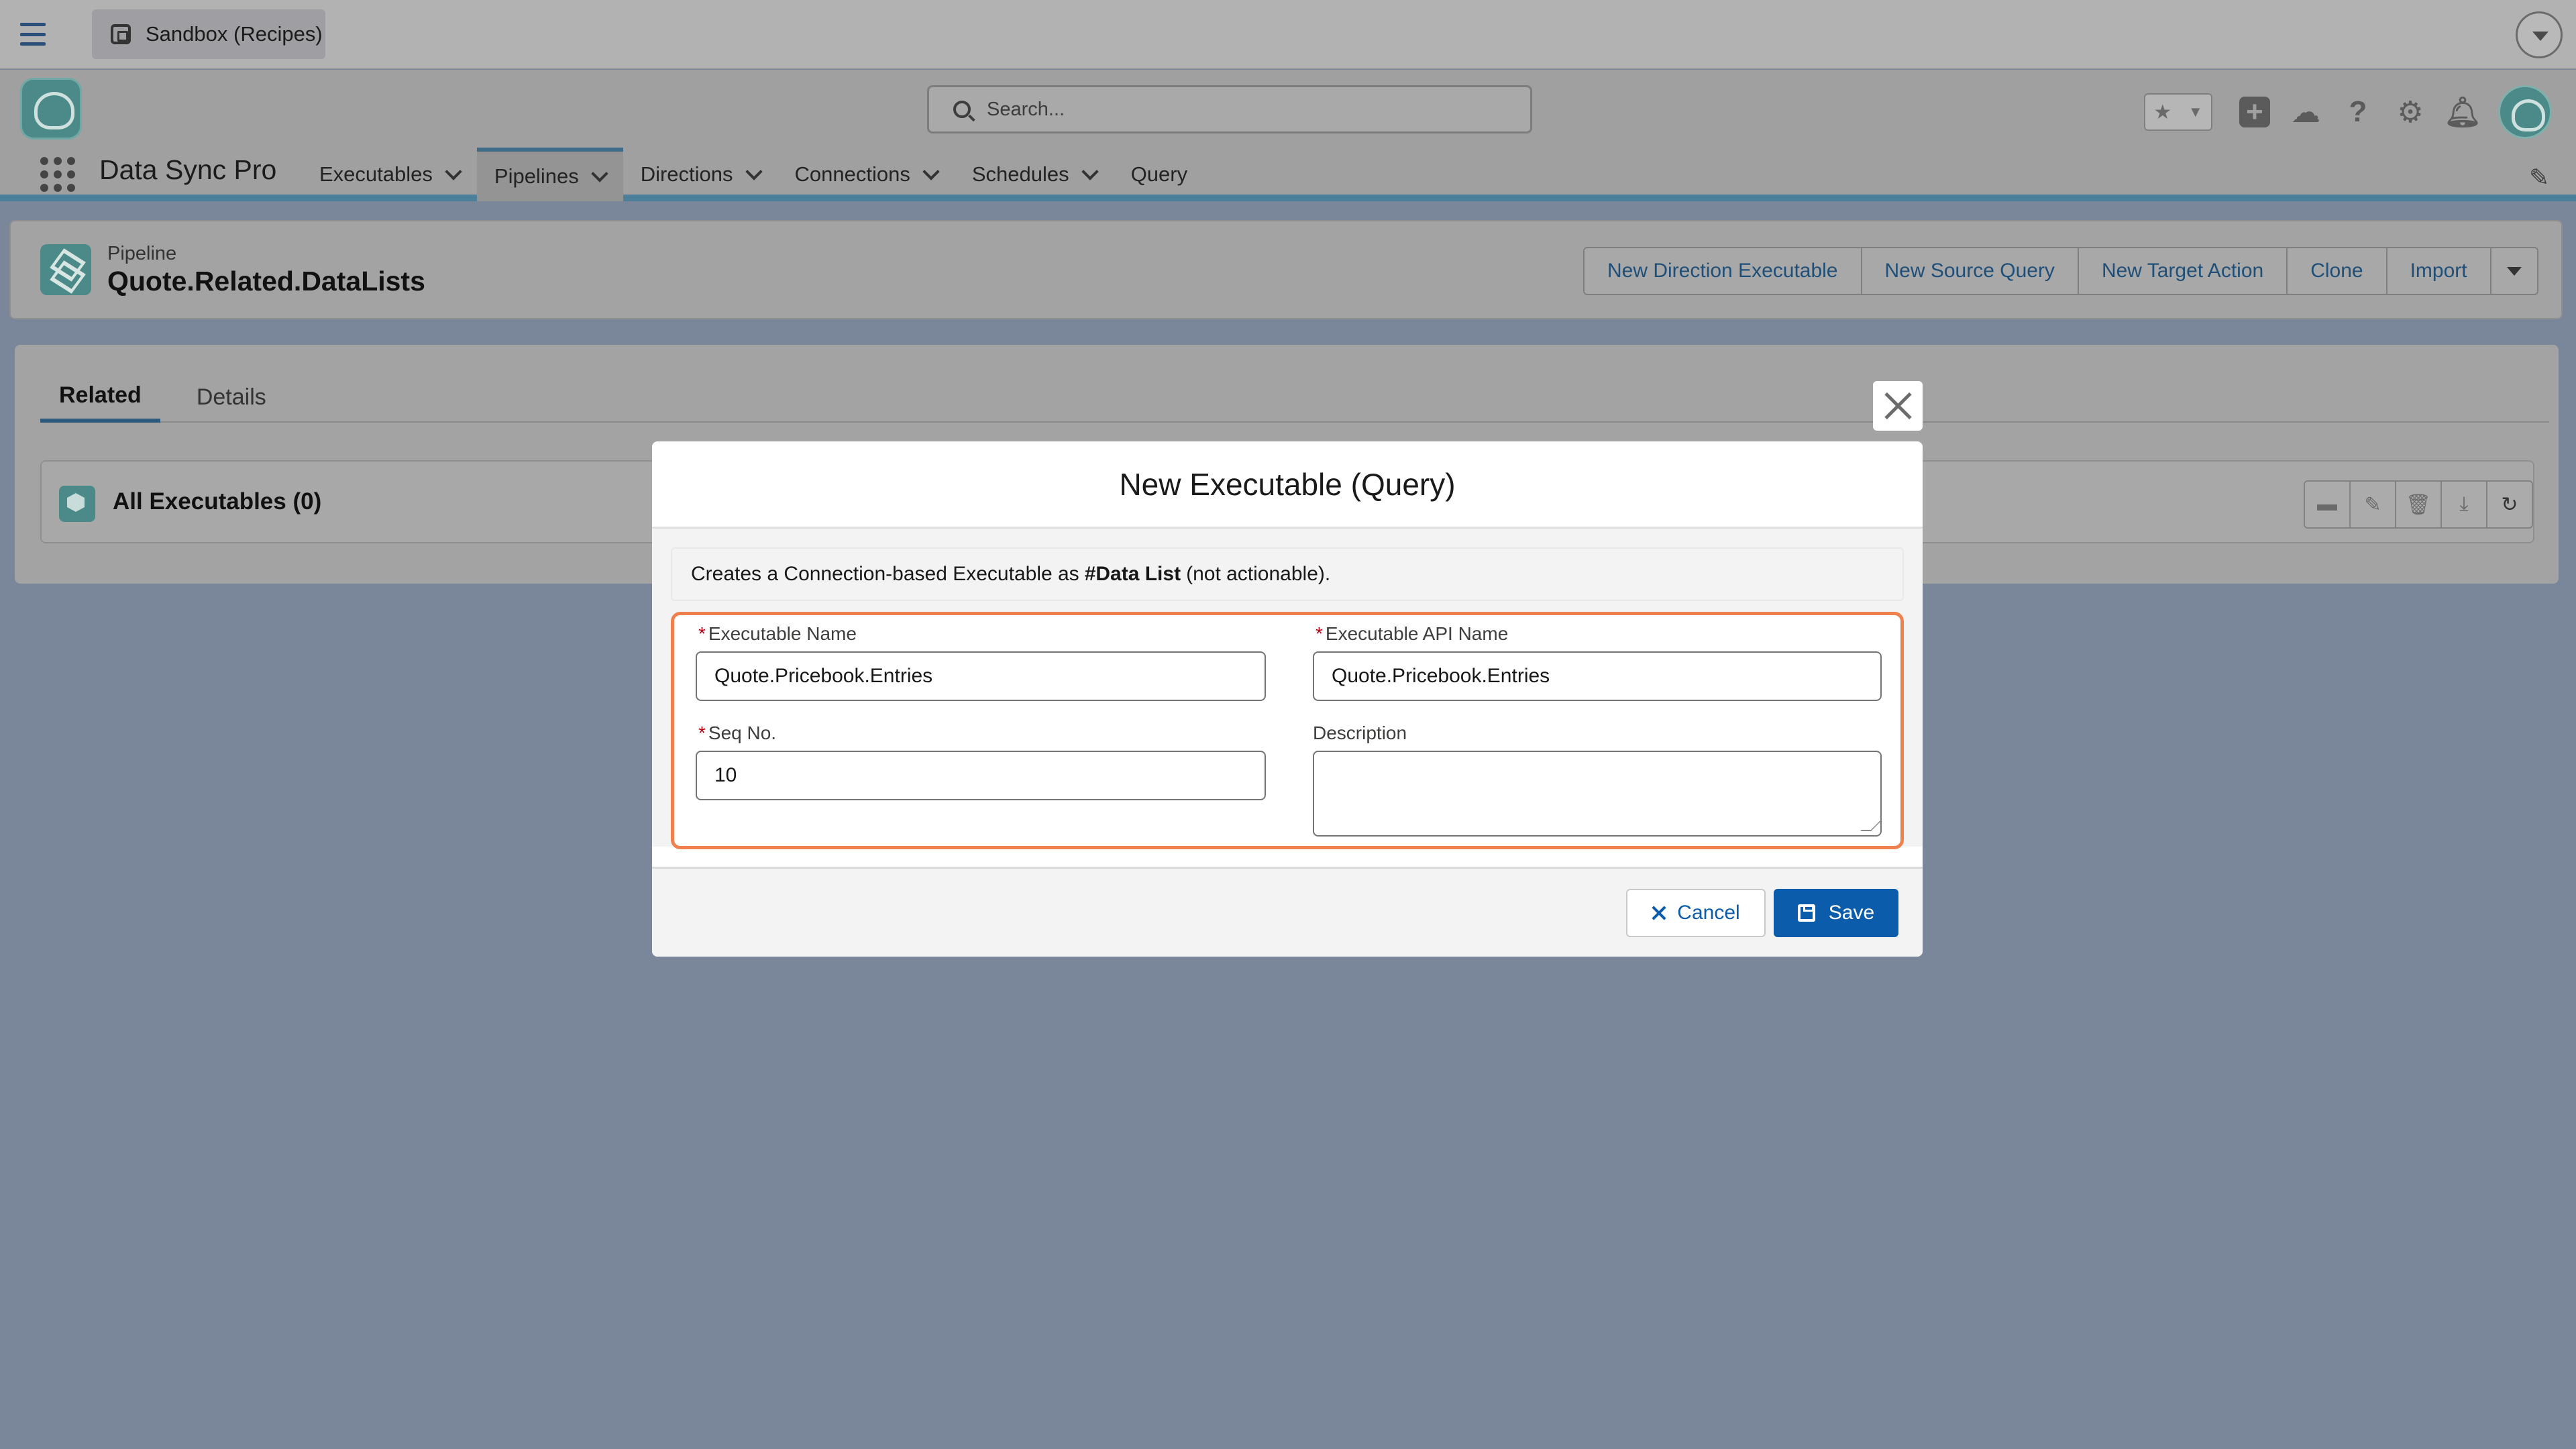  What do you see at coordinates (2327, 504) in the screenshot?
I see `new-record-icon: ▬` at bounding box center [2327, 504].